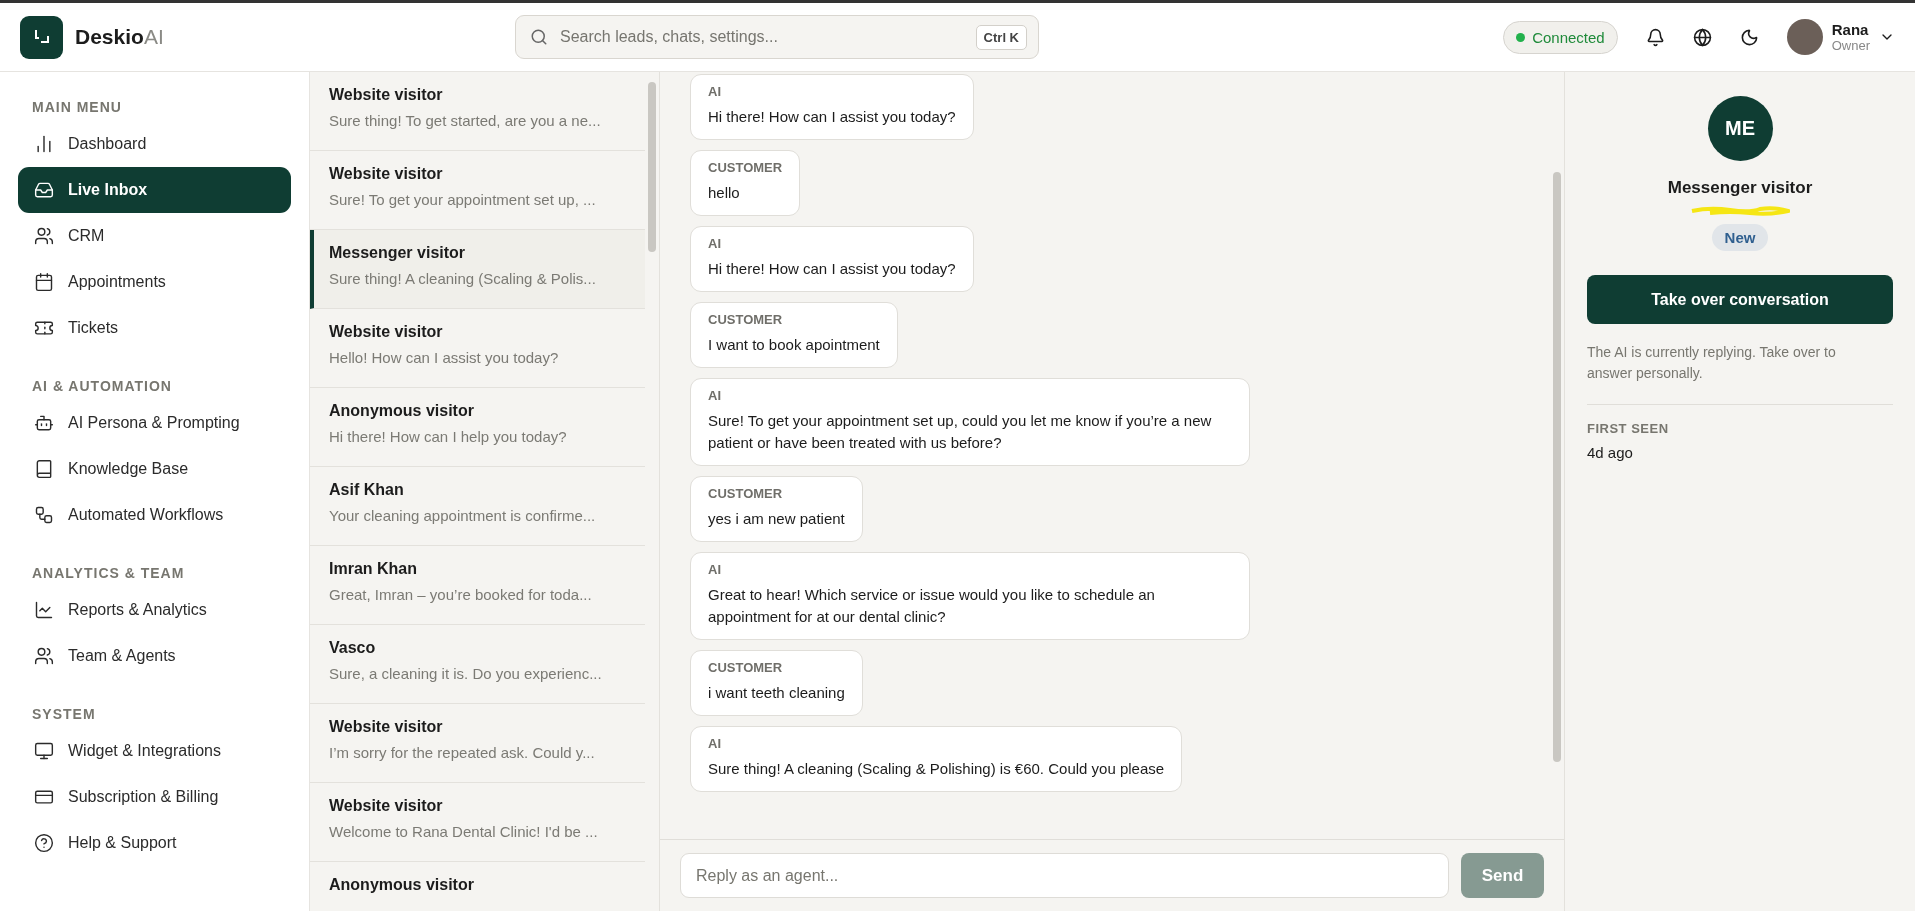 The height and width of the screenshot is (911, 1915). I want to click on sidebar-item: Automated Workflows, so click(154, 515).